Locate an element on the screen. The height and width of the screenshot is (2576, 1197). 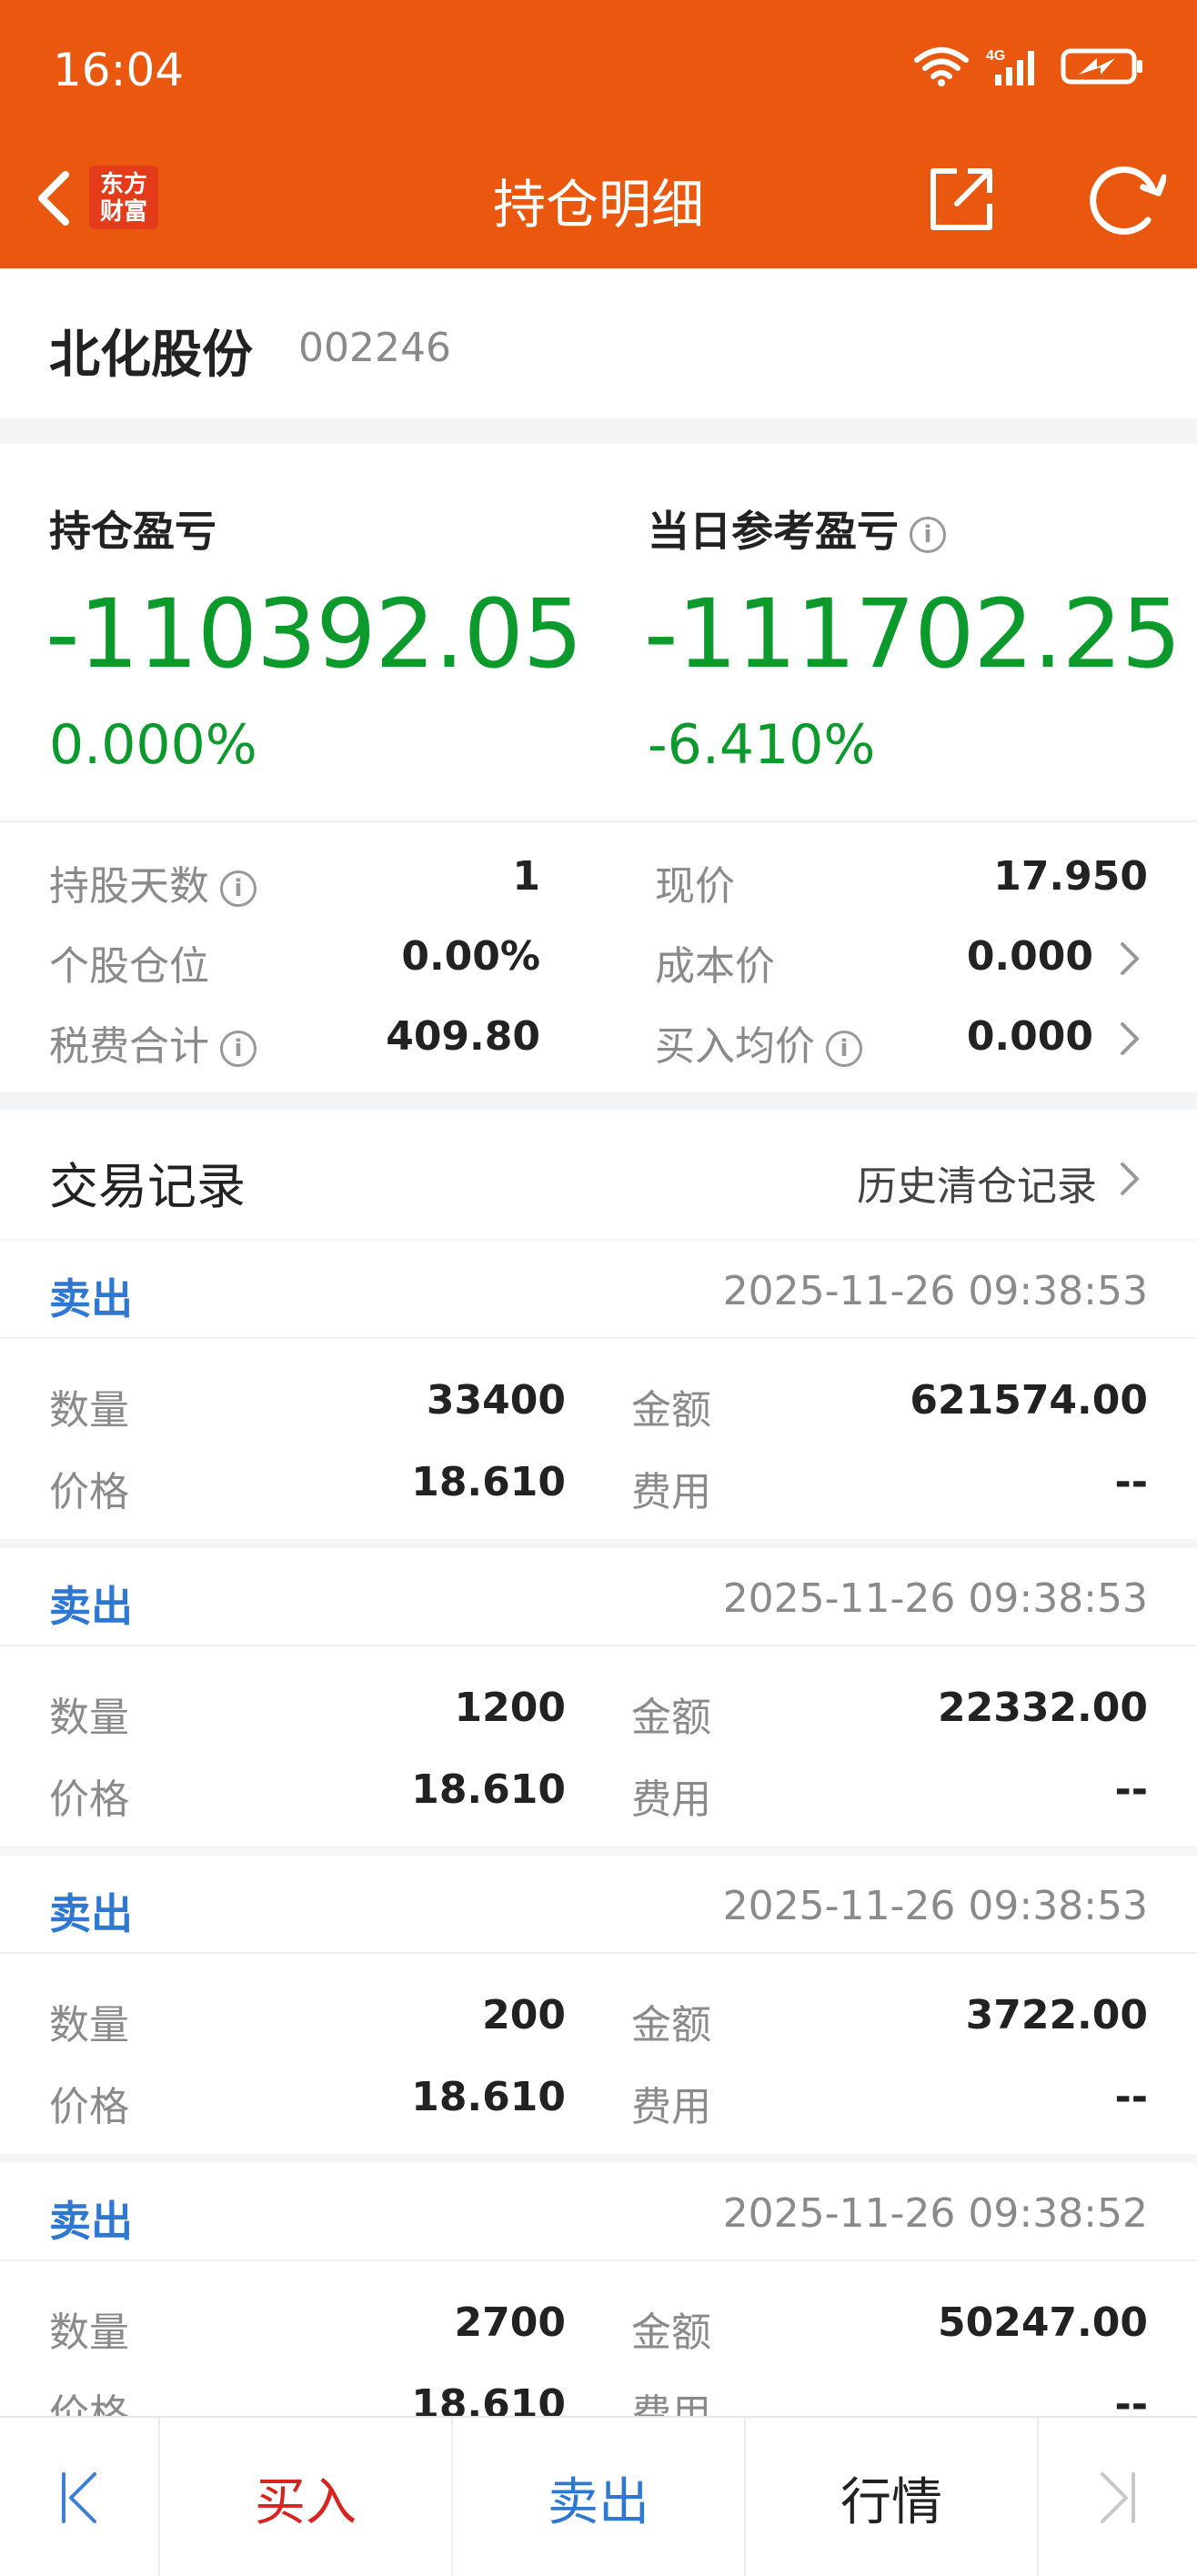
trade-records-title: 交易记录 is located at coordinates (147, 1186).